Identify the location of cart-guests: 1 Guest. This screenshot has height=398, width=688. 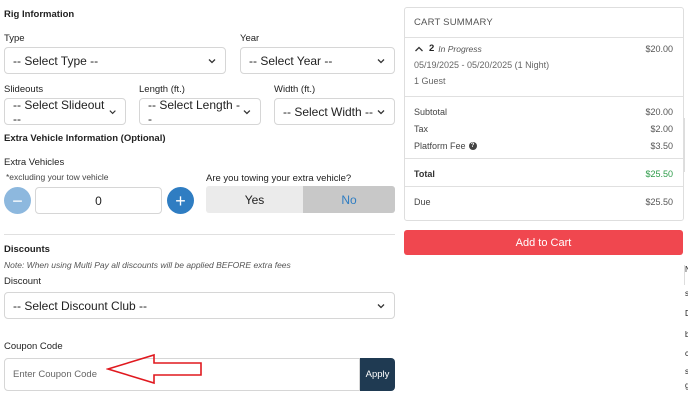
(430, 81).